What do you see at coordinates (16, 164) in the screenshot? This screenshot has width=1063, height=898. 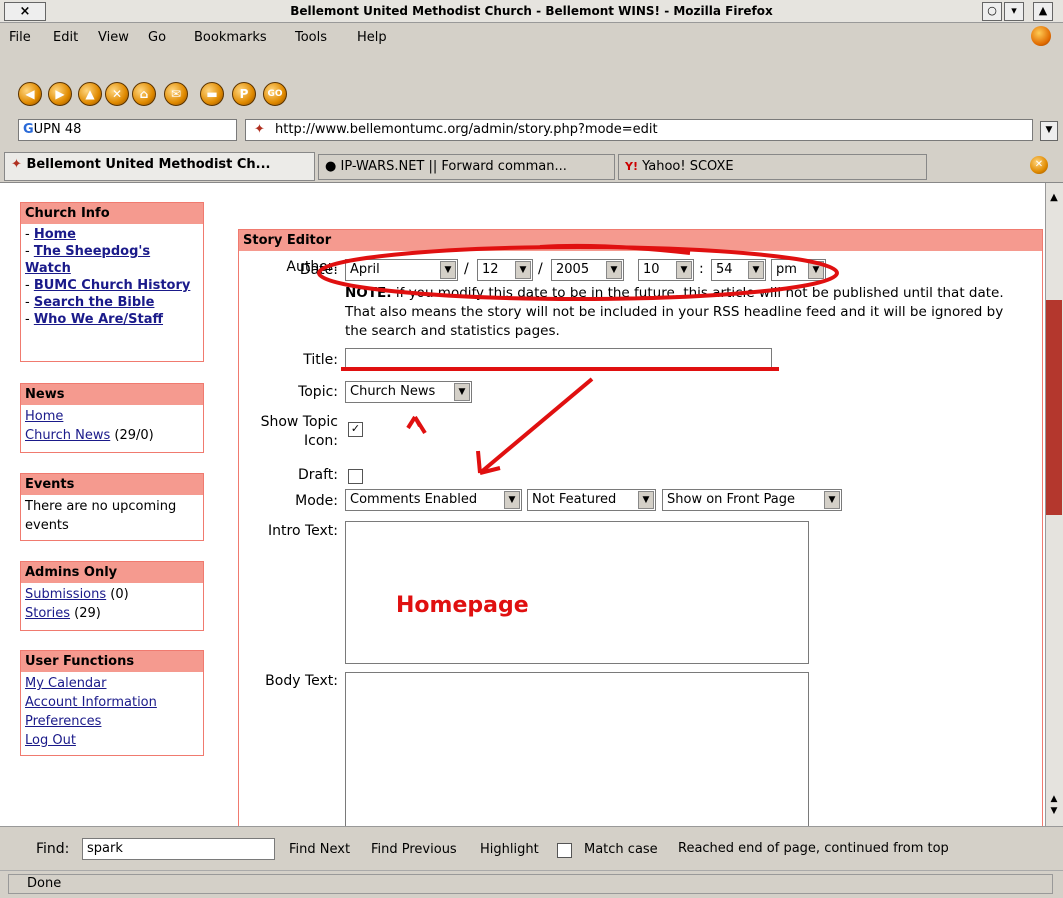 I see `tab-favicon-icon: ✦` at bounding box center [16, 164].